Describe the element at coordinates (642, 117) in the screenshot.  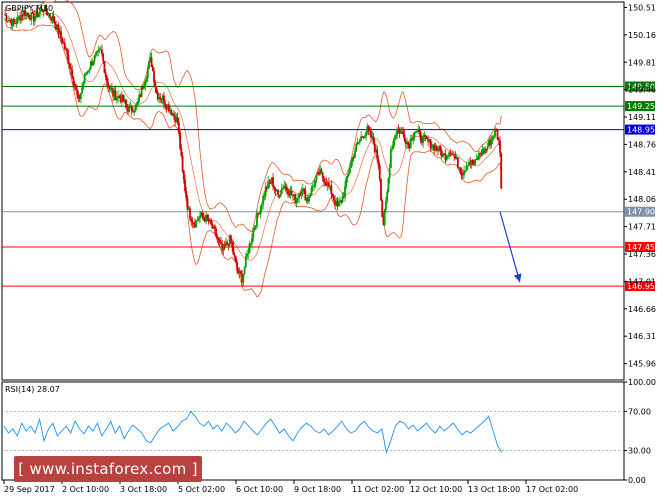
I see `y-tick-label-4: 149.11` at that location.